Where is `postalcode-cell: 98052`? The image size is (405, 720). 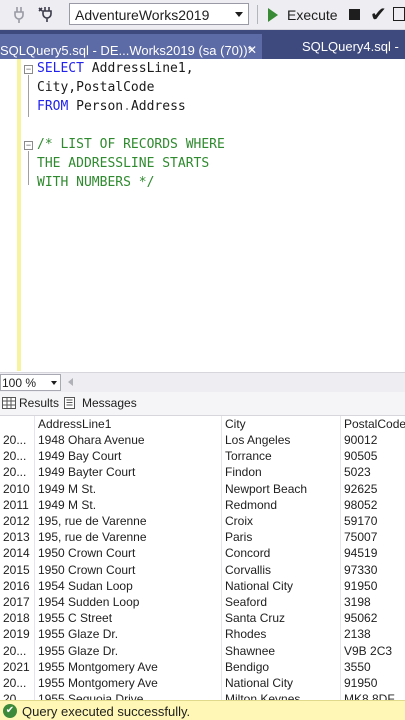
postalcode-cell: 98052 is located at coordinates (374, 505).